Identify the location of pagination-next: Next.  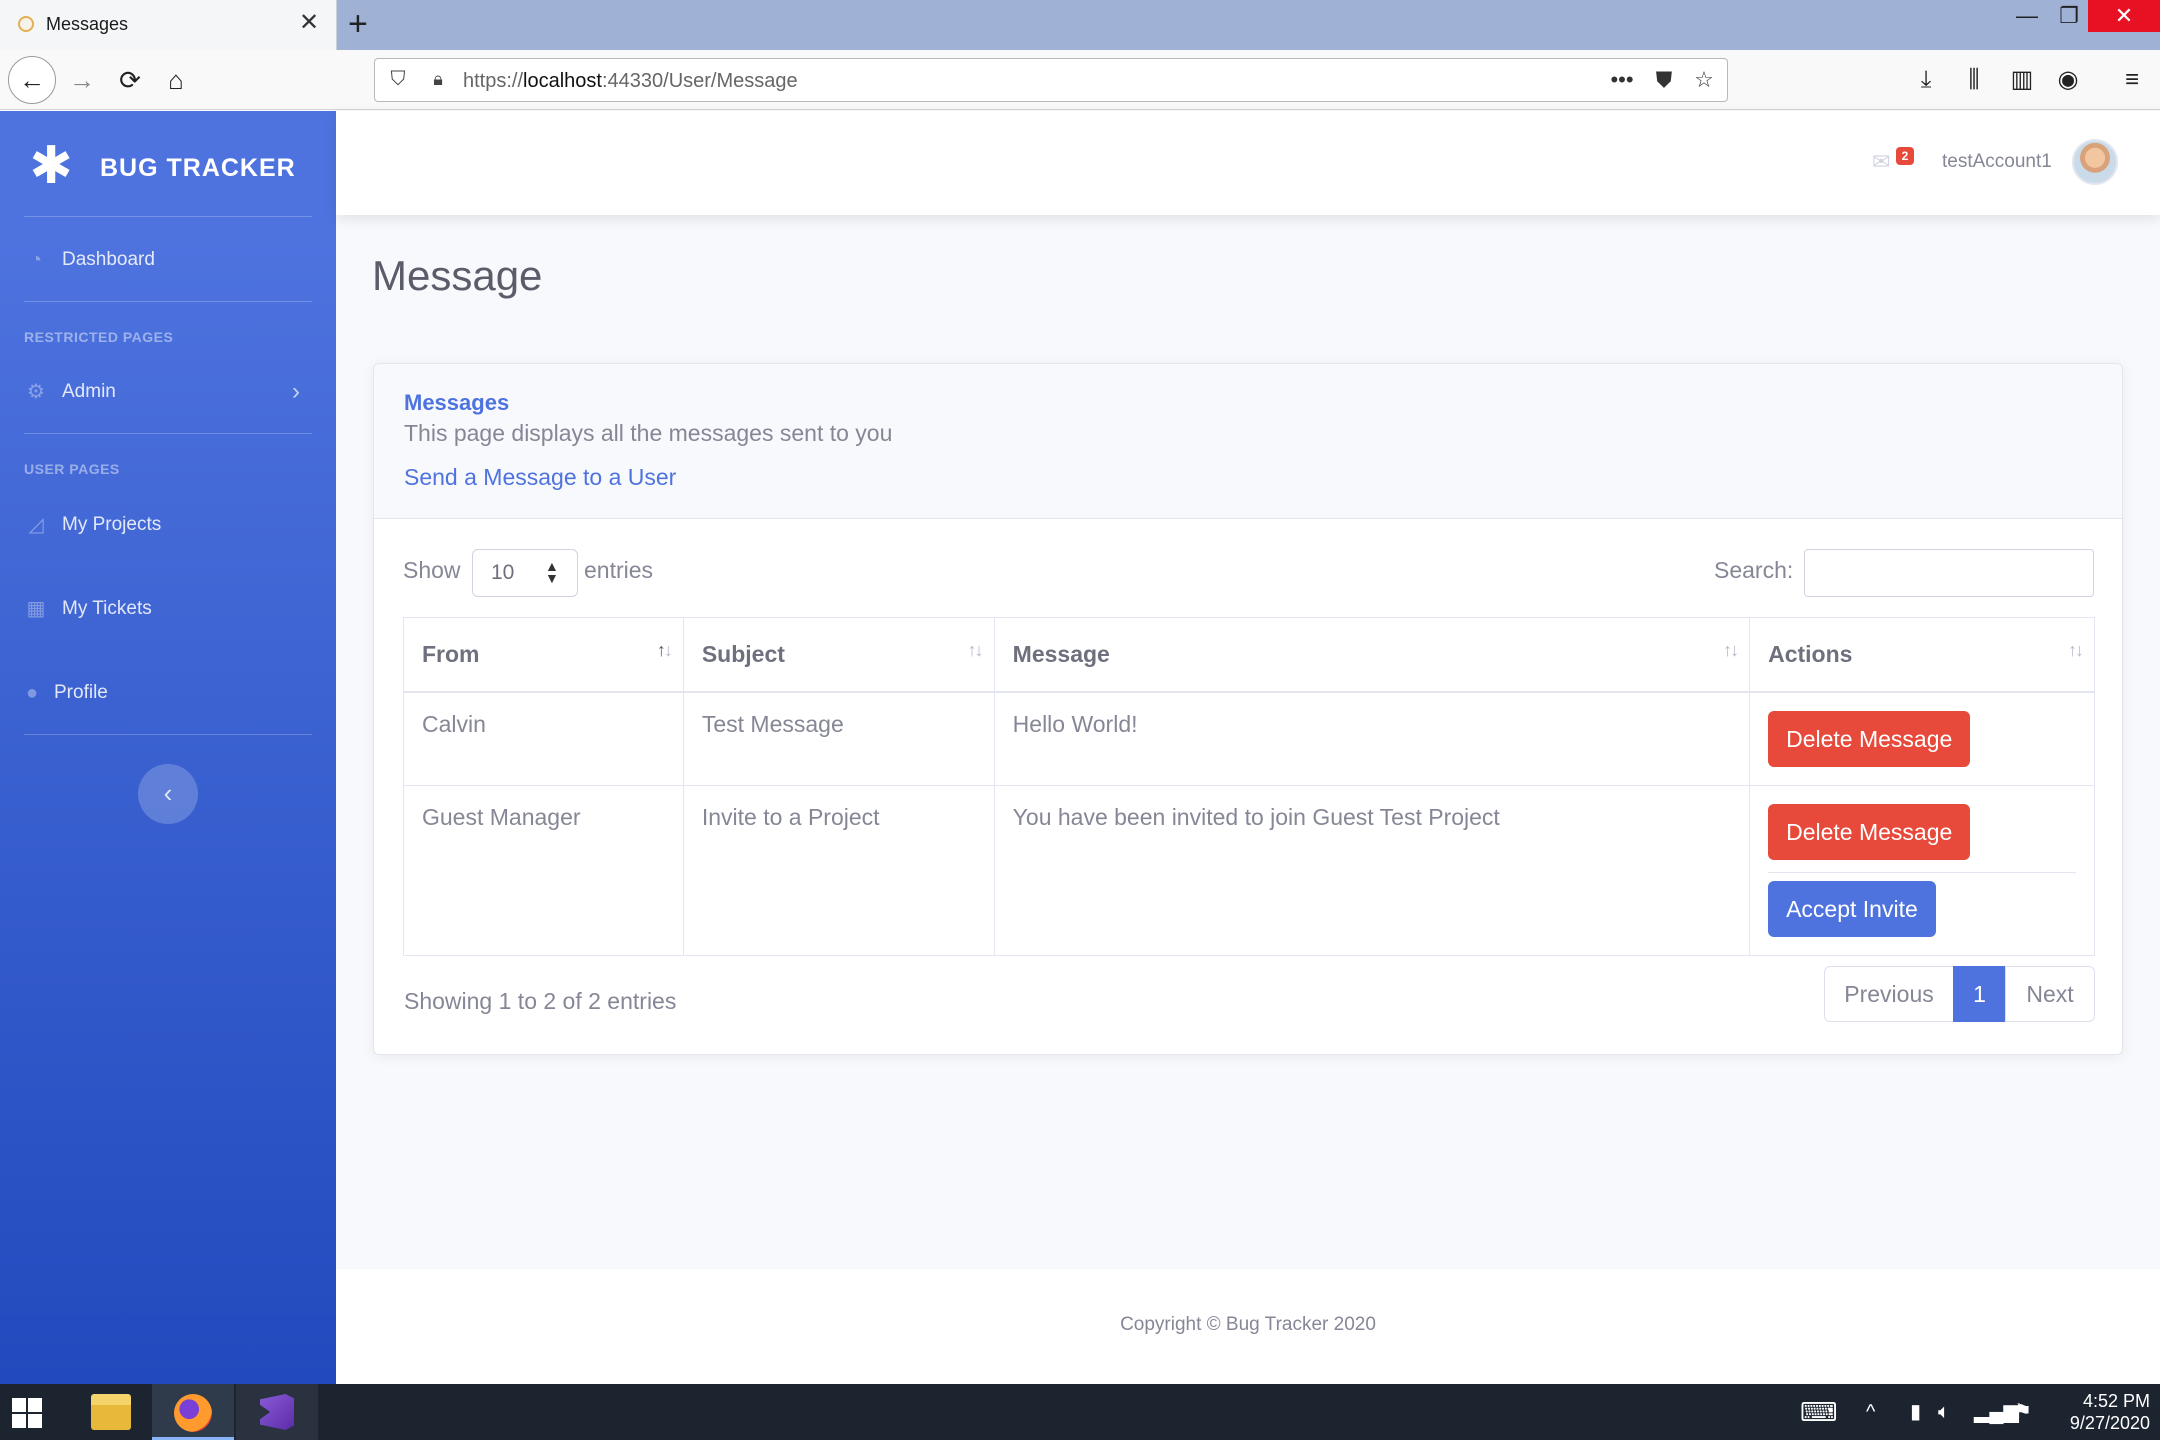
(2050, 994).